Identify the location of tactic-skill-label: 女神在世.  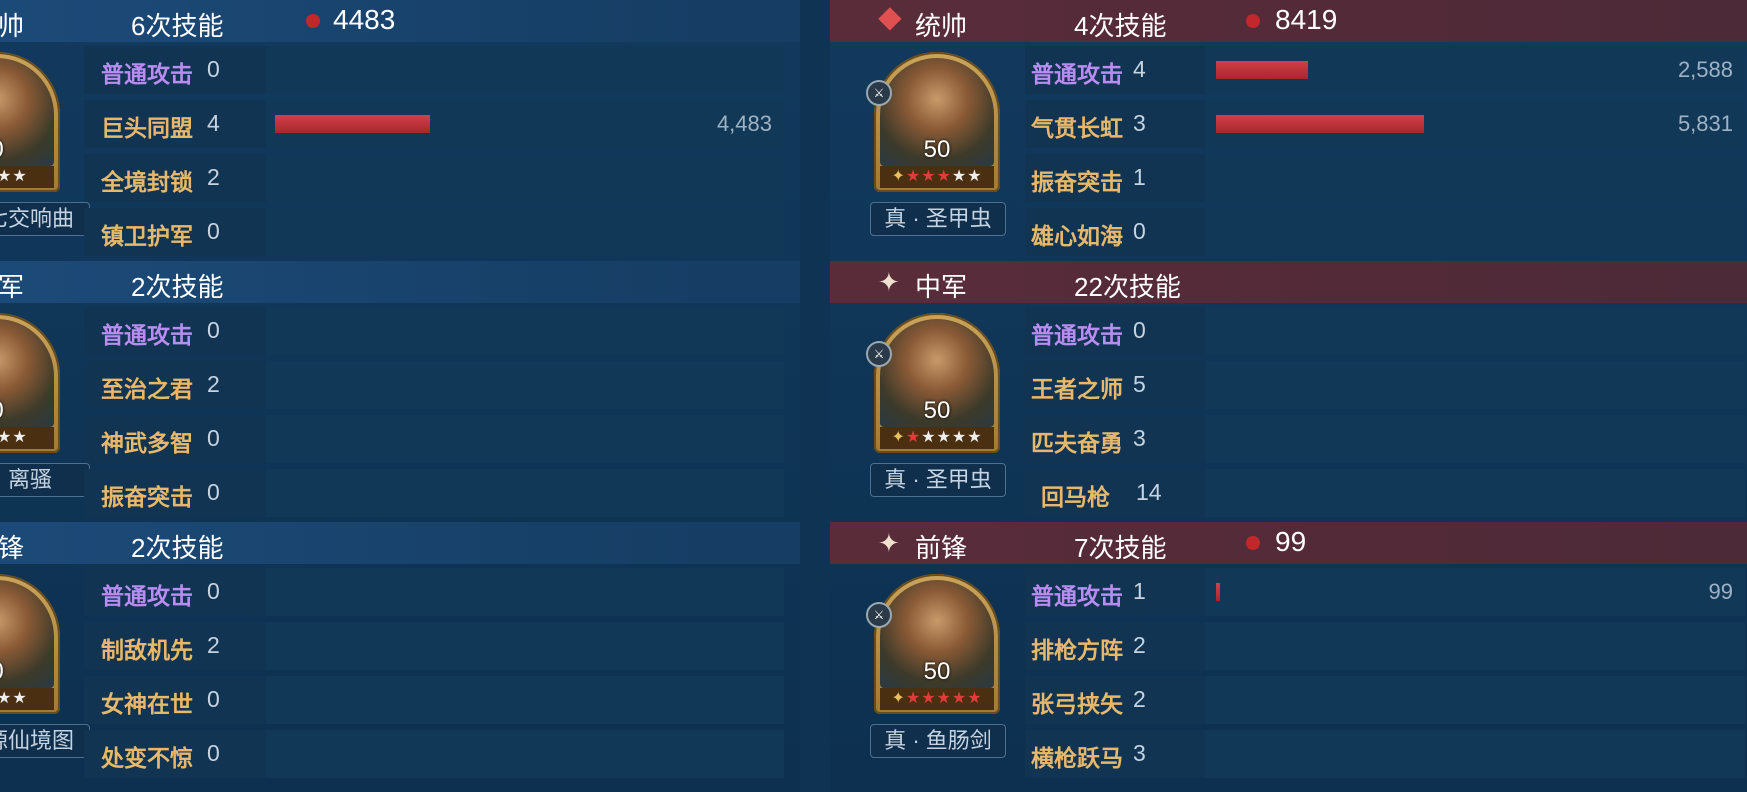
(147, 704).